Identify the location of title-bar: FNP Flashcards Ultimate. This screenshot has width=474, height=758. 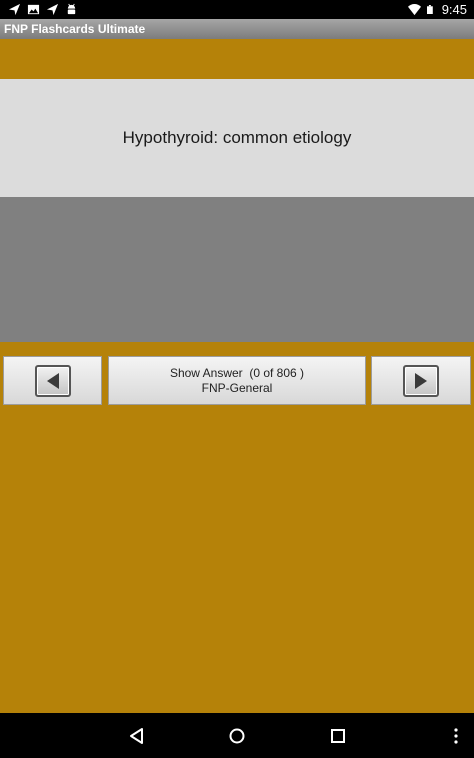
(237, 29).